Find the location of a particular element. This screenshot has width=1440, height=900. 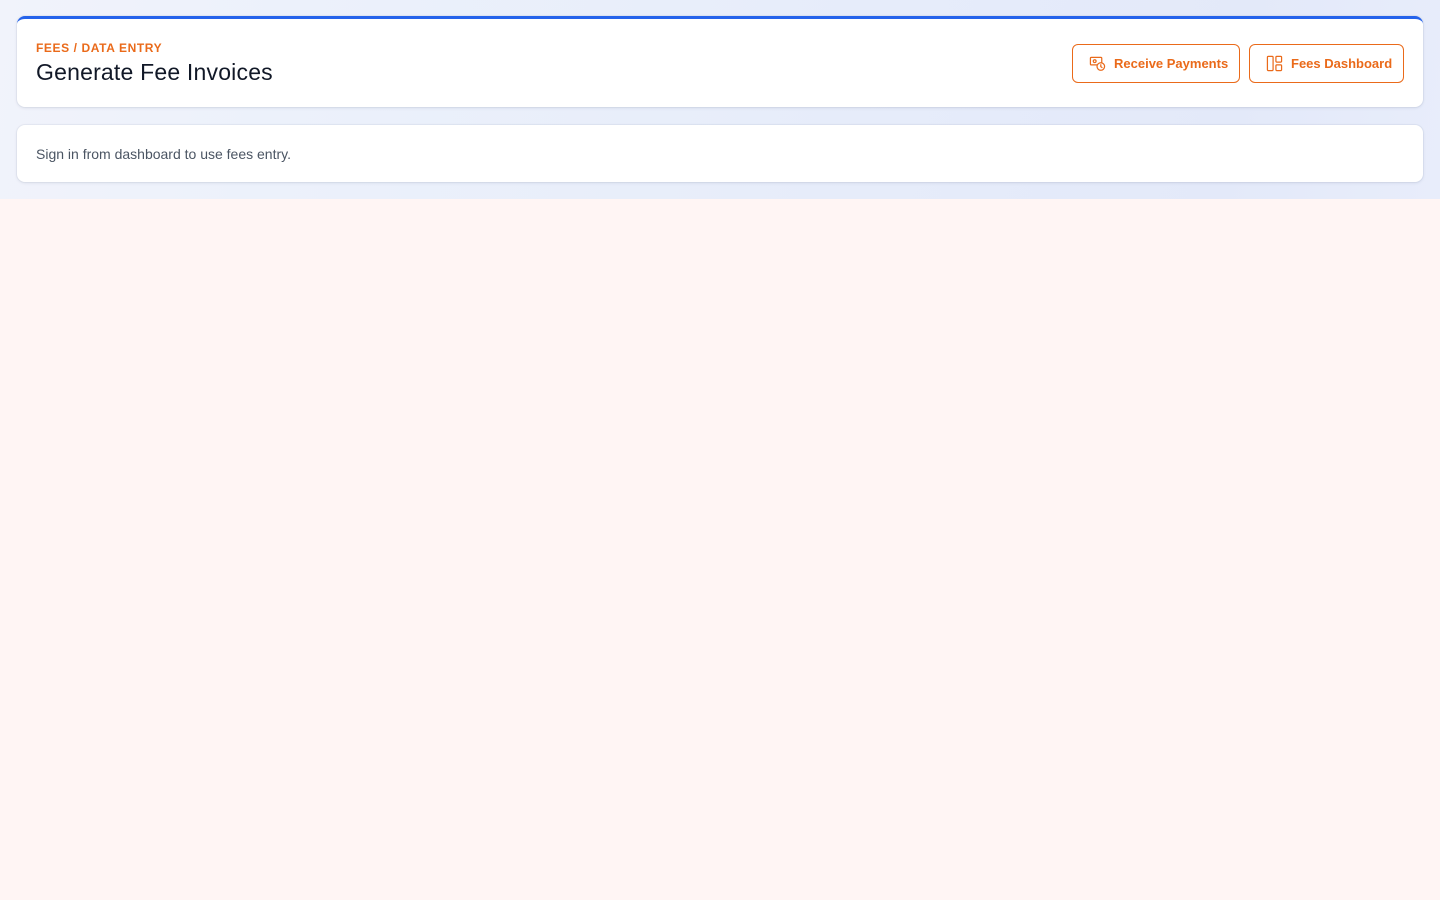

fees-dashboard-label: Fees Dashboard is located at coordinates (1342, 63).